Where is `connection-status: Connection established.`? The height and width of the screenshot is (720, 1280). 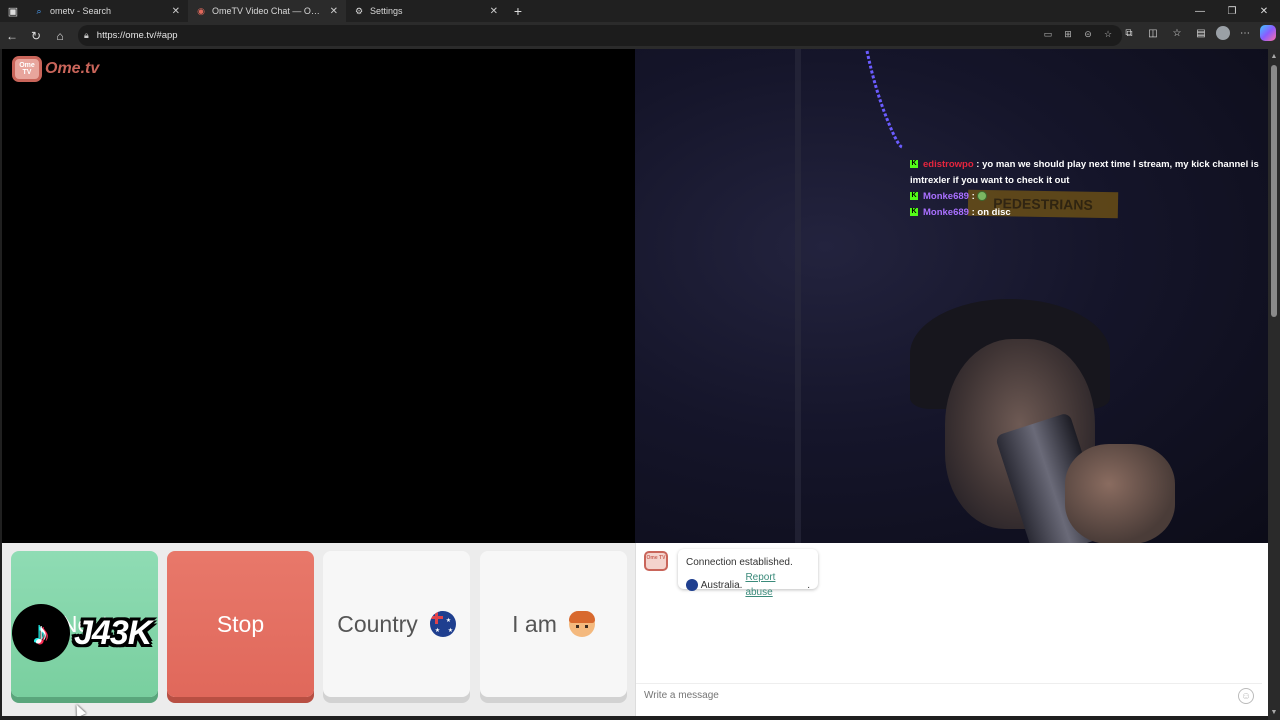 connection-status: Connection established. is located at coordinates (739, 562).